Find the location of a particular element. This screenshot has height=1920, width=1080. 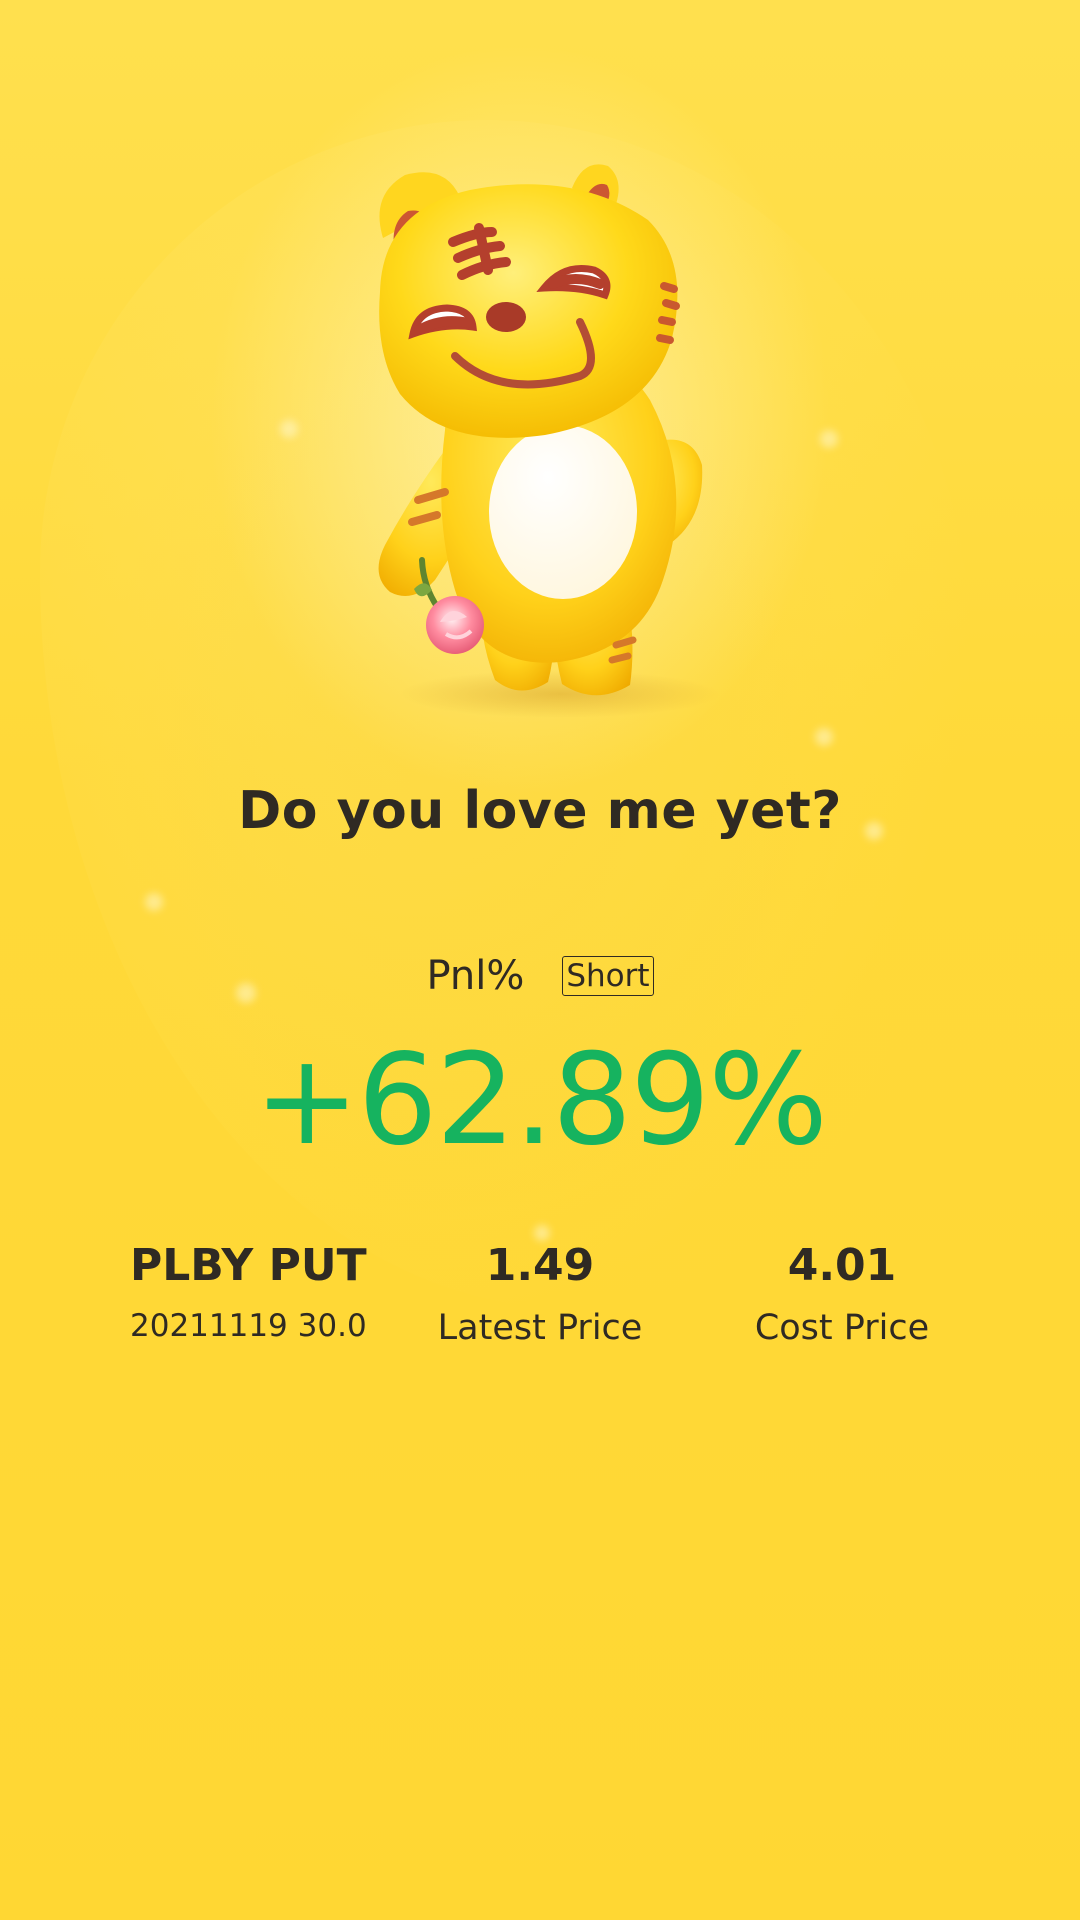

ticker-block: PLBY PUT 20211119 30.0 is located at coordinates (248, 1293).